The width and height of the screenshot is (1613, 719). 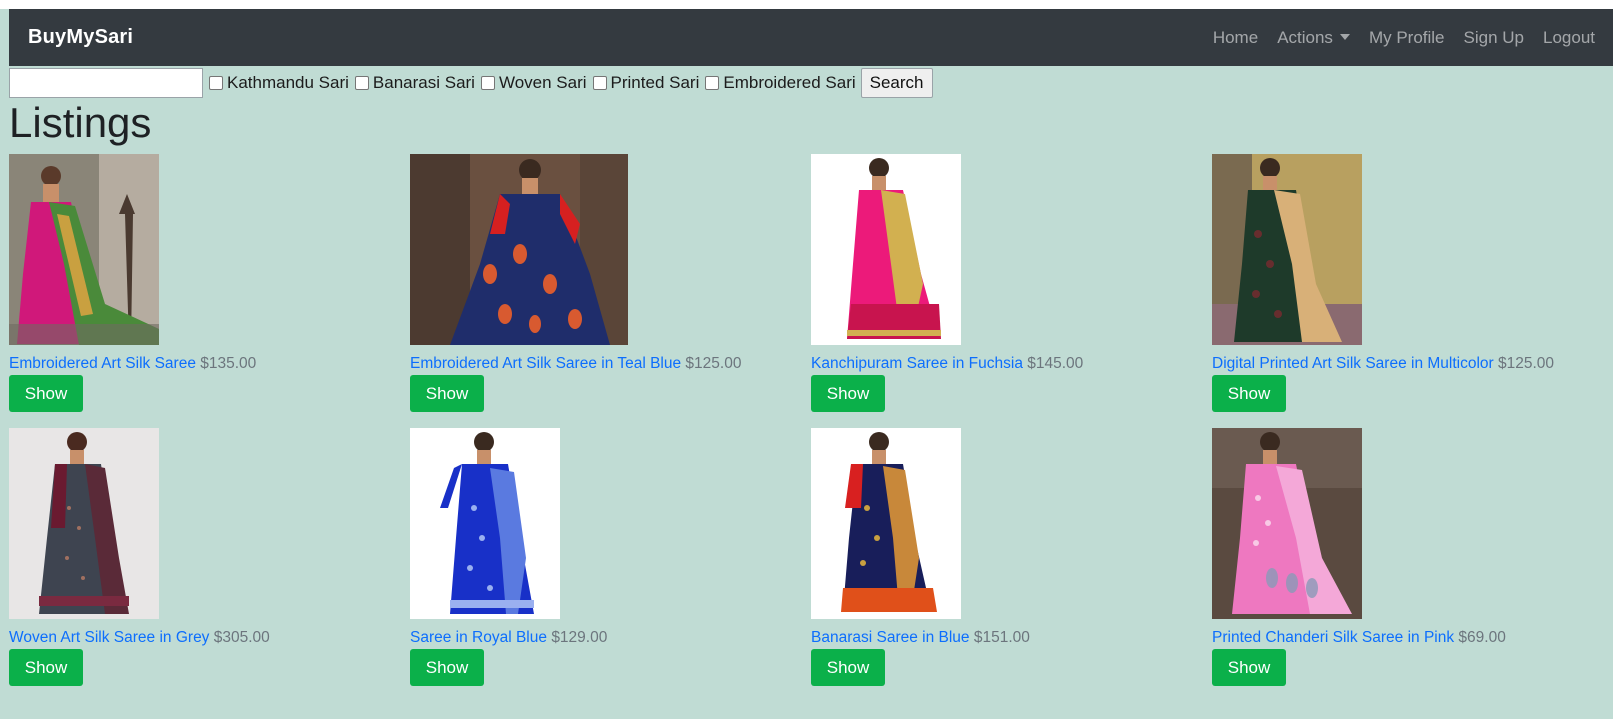 What do you see at coordinates (1333, 637) in the screenshot?
I see `listing-title-link: Printed Chanderi Silk Saree in Pink` at bounding box center [1333, 637].